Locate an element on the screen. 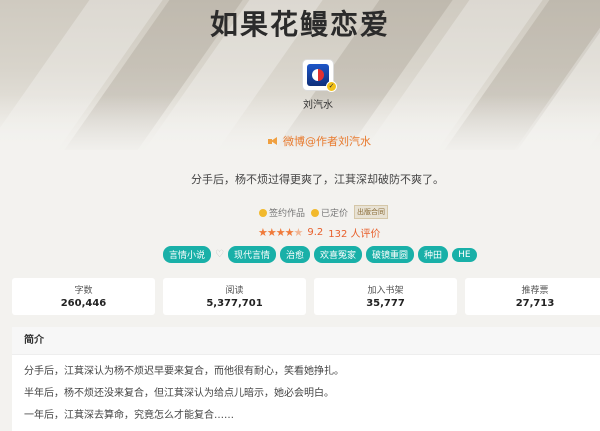  tag-chip: 言情小说 is located at coordinates (187, 254).